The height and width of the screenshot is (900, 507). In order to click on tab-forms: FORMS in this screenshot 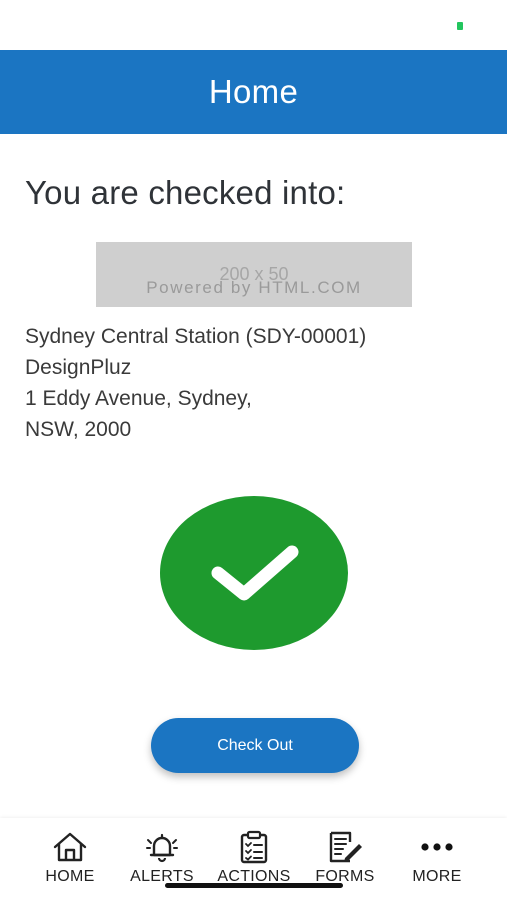, I will do `click(345, 860)`.